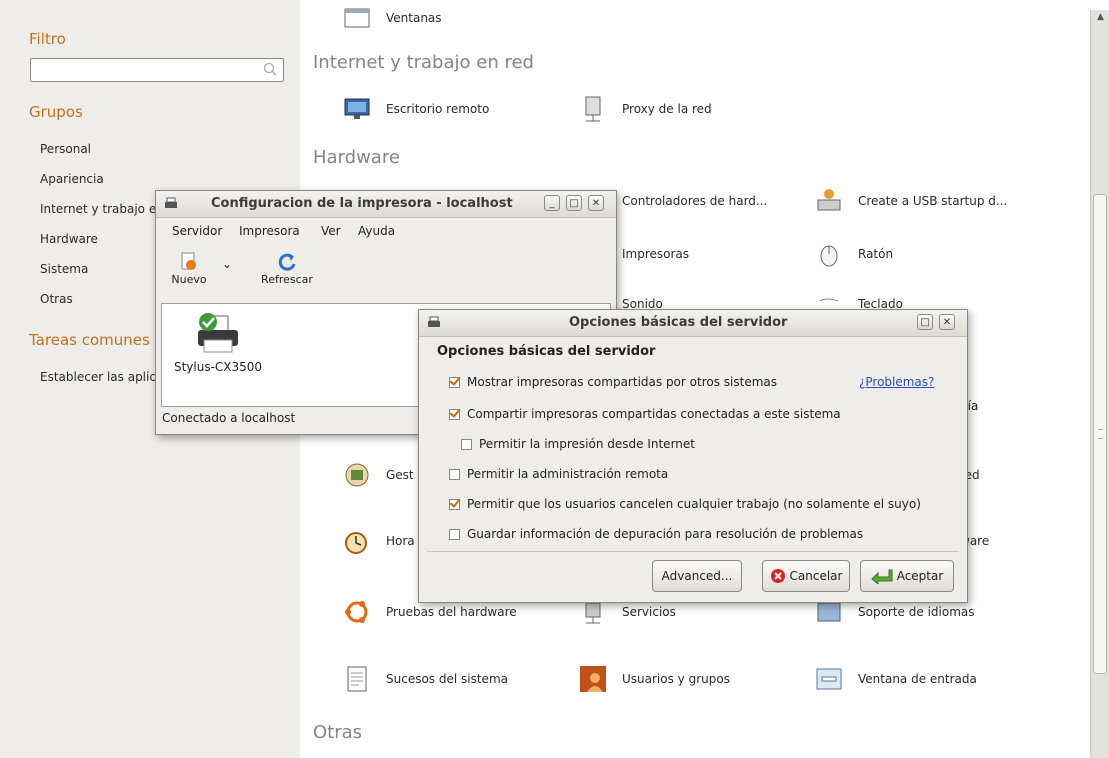  I want to click on scroll-grip, so click(1100, 434).